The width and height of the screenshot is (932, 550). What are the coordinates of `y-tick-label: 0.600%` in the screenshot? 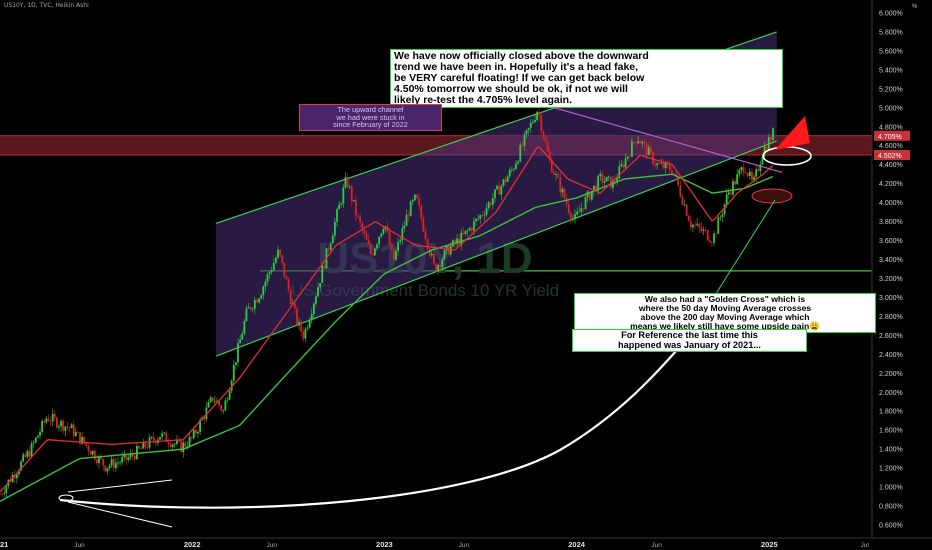 It's located at (891, 526).